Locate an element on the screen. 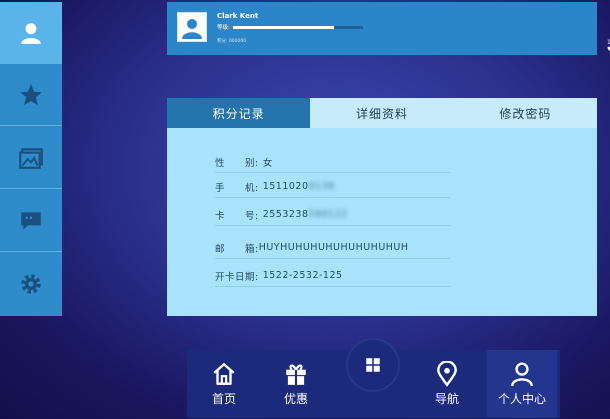 The height and width of the screenshot is (419, 610). gear-icon is located at coordinates (31, 284).